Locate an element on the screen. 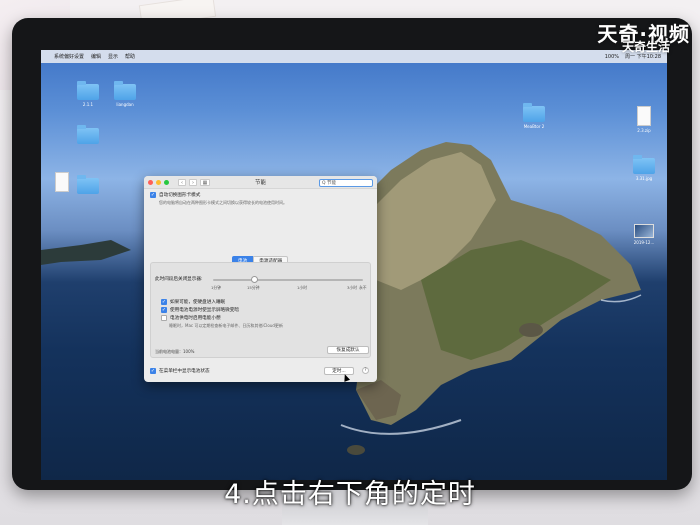 This screenshot has height=525, width=700. show-status-row: ✓ 在菜单栏中显示电池状态 is located at coordinates (180, 371).